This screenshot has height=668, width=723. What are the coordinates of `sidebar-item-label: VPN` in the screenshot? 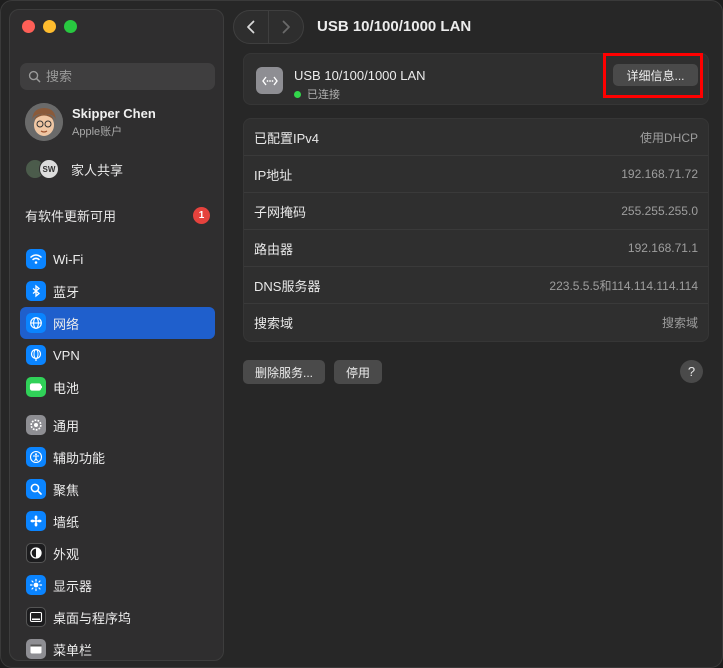 It's located at (66, 355).